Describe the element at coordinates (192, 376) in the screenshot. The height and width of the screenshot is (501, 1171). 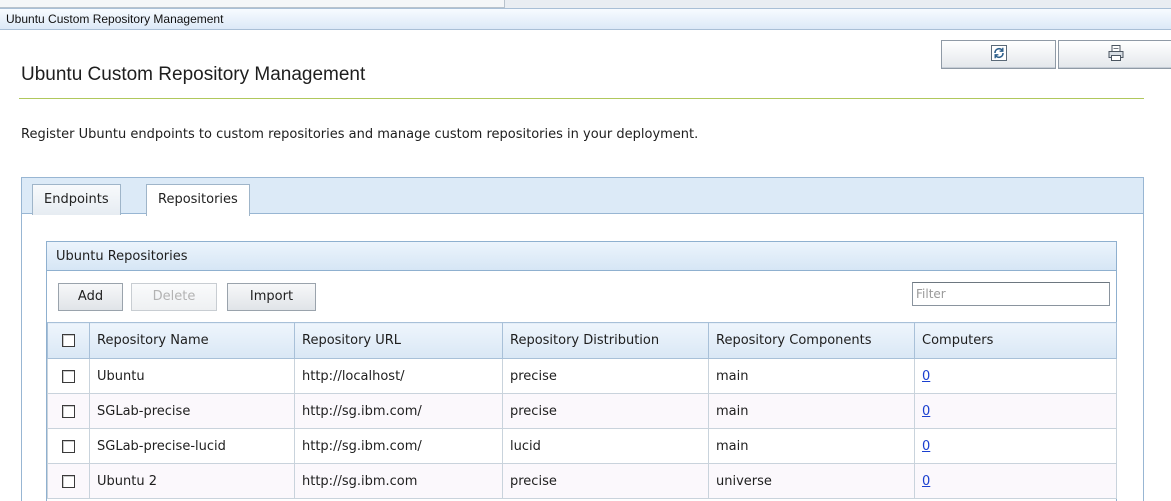
I see `repository-name-cell: Ubuntu` at that location.